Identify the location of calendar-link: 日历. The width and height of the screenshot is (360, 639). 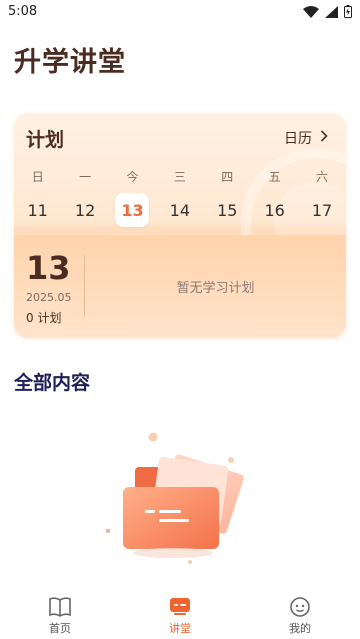
(306, 138).